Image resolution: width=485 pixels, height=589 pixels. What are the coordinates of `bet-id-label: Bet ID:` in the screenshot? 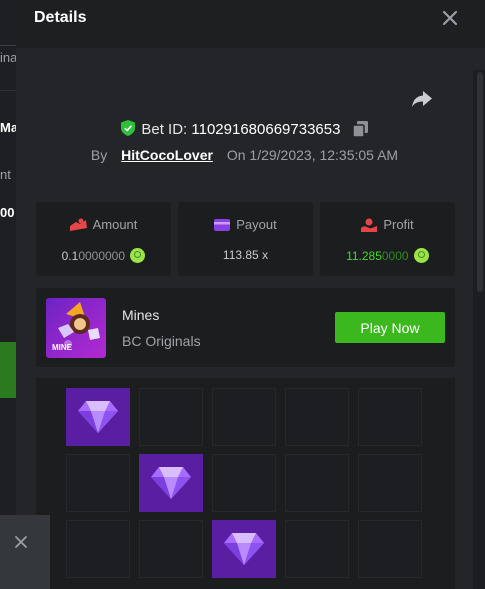 It's located at (164, 129).